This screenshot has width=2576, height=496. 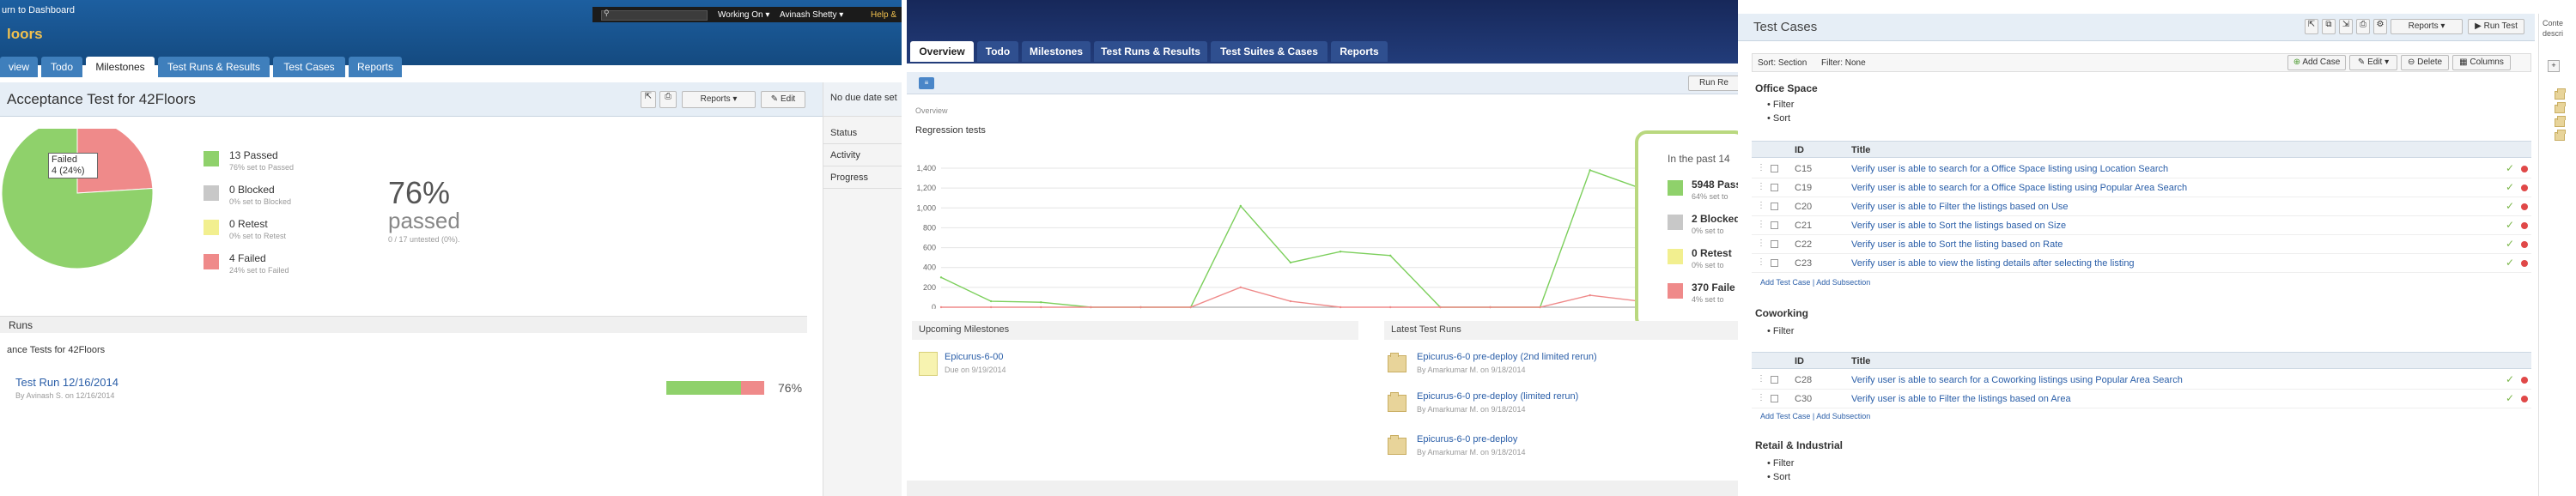 I want to click on add-case-button: ⊕ Add Case, so click(x=2317, y=62).